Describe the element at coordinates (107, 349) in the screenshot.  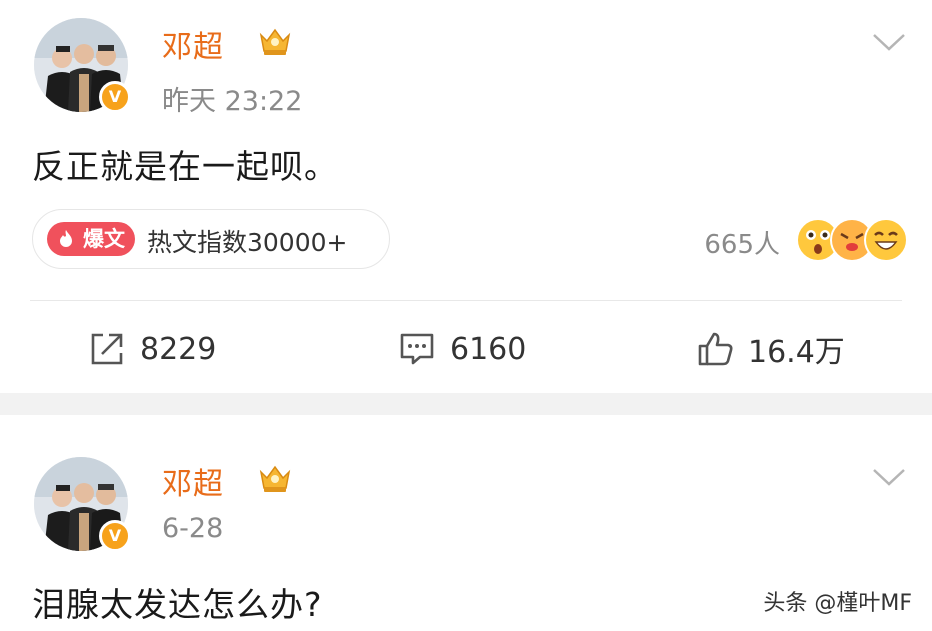
I see `repost-icon` at that location.